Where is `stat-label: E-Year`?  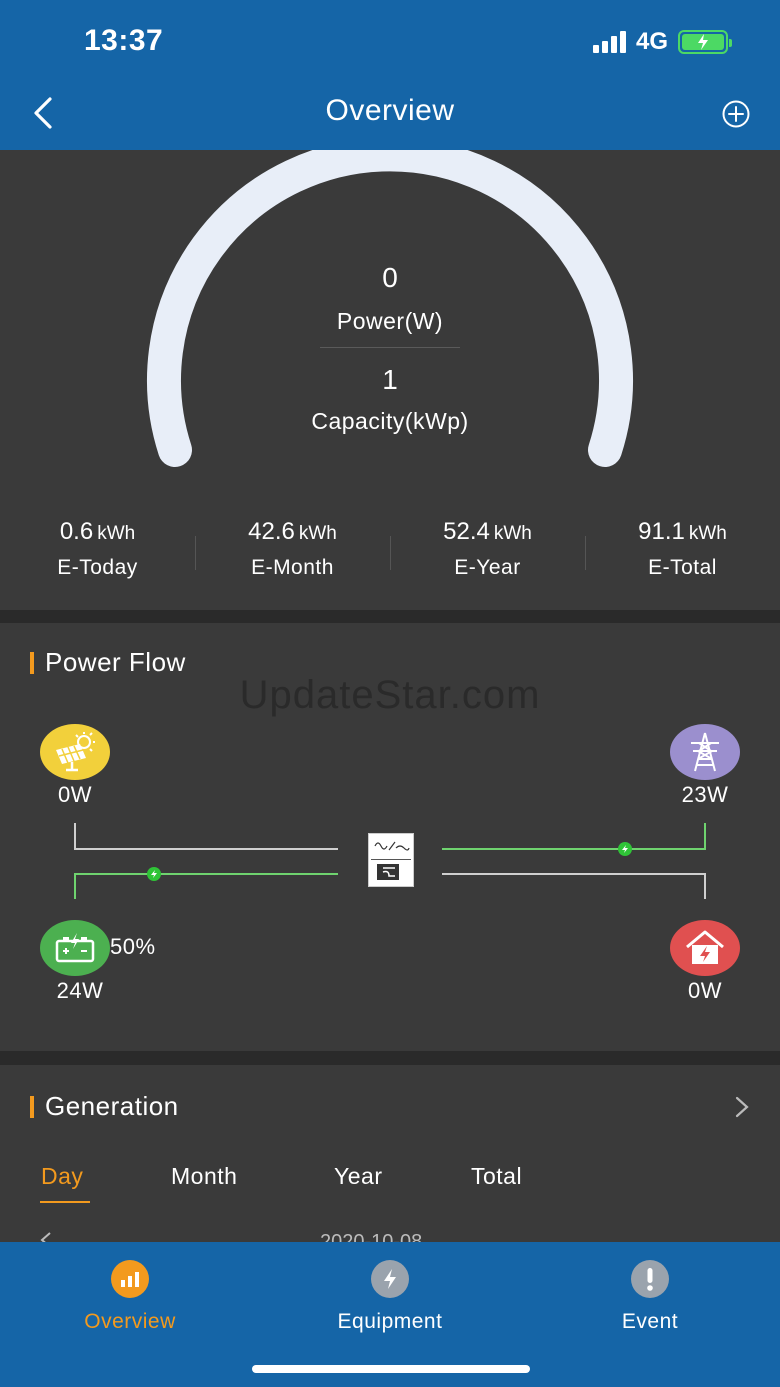 stat-label: E-Year is located at coordinates (487, 567).